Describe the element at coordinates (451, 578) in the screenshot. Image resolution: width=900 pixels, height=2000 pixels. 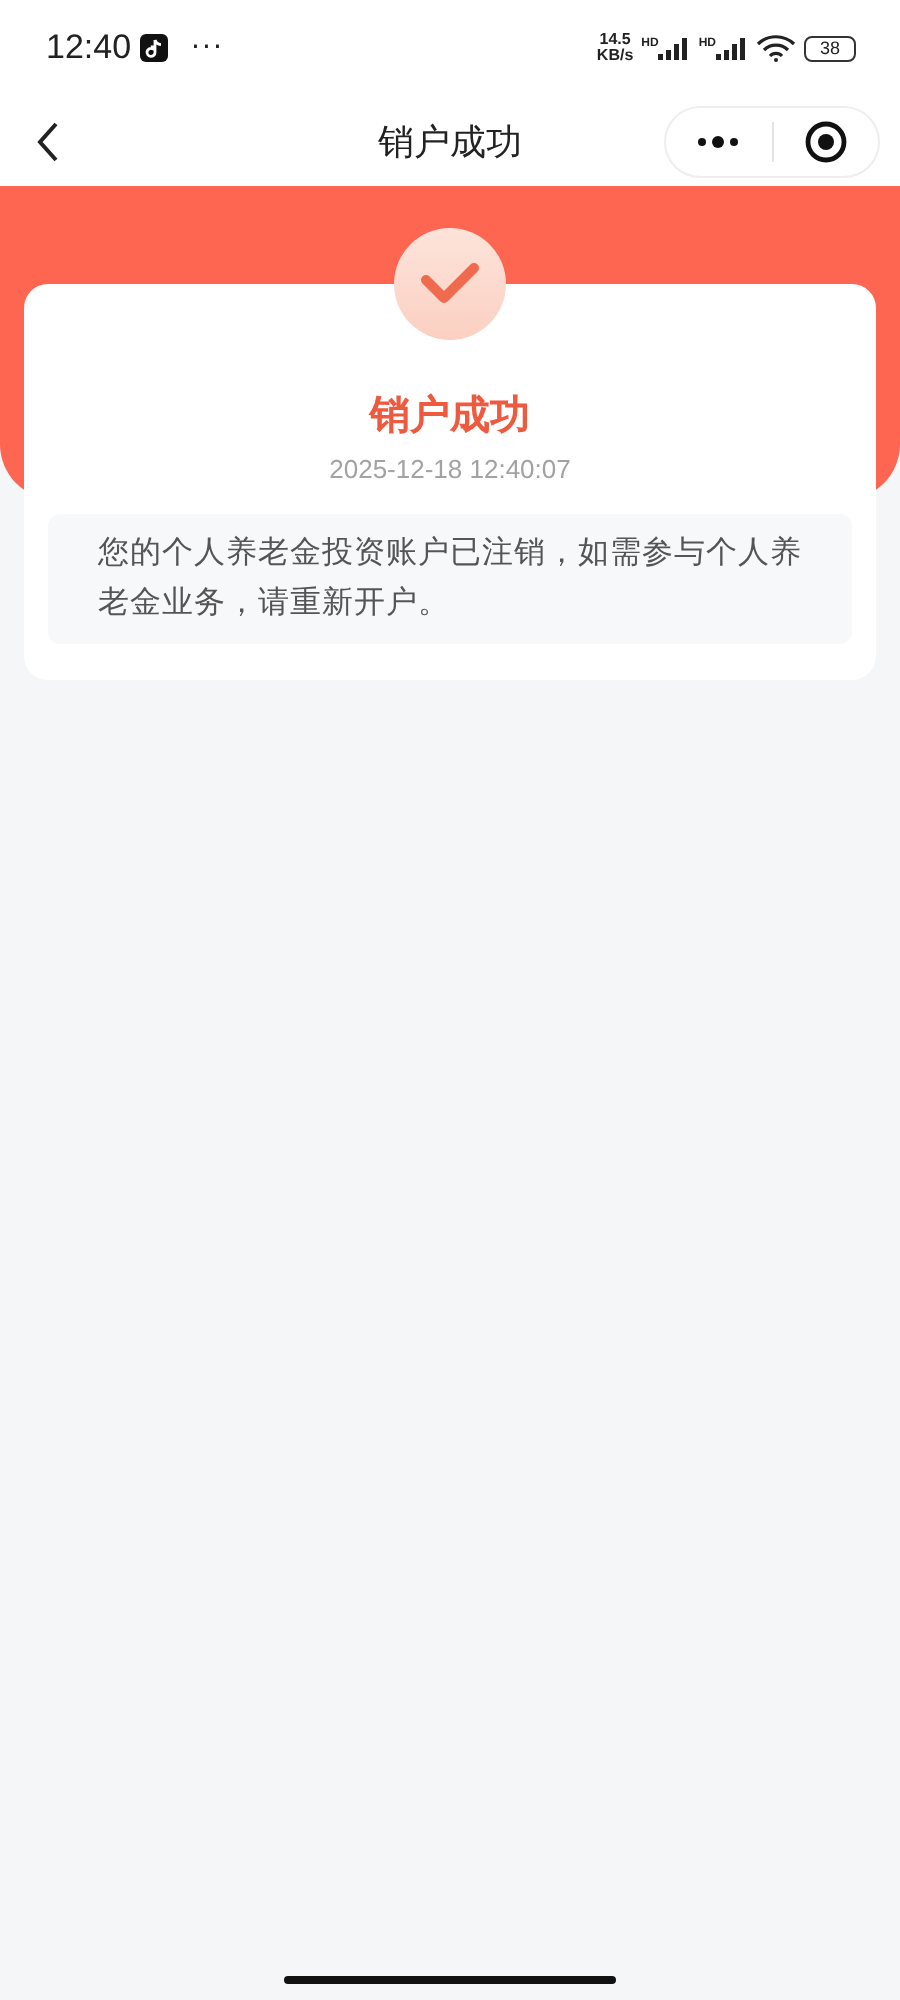
I see `result-message: 您的个人养老金投资账户已注销，如需参与个人养老金业务，请重新开户。` at that location.